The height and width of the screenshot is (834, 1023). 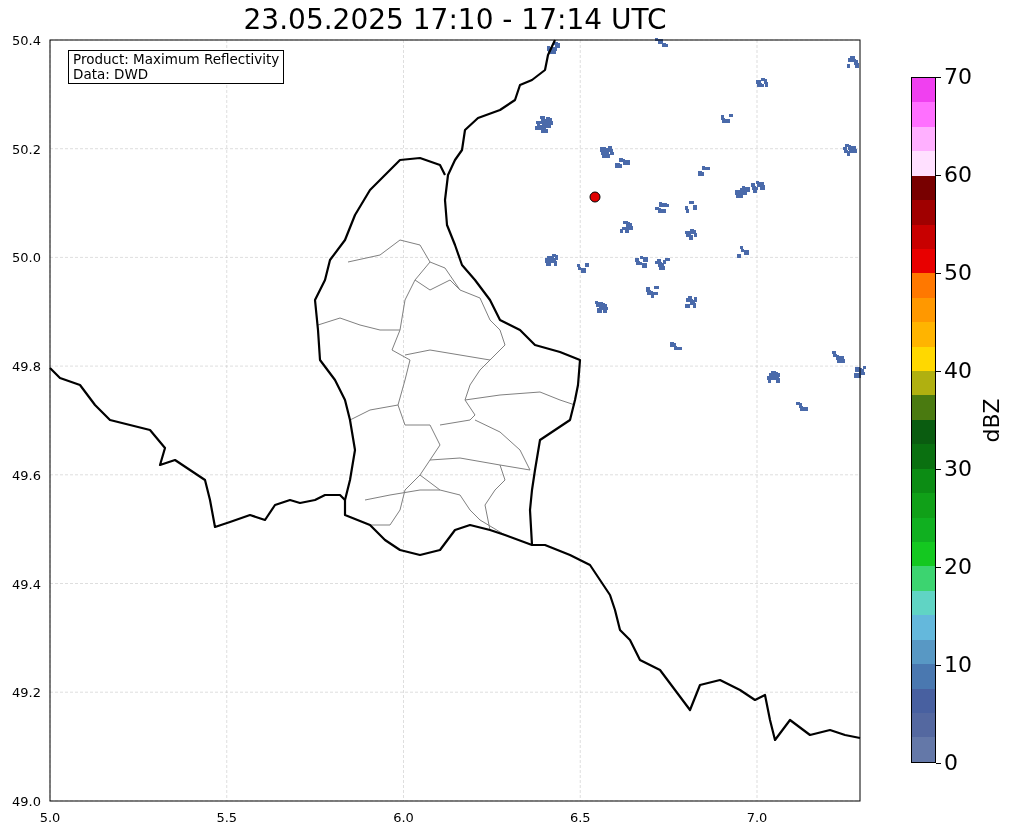 I want to click on y-tick-label: 49.0, so click(x=26, y=801).